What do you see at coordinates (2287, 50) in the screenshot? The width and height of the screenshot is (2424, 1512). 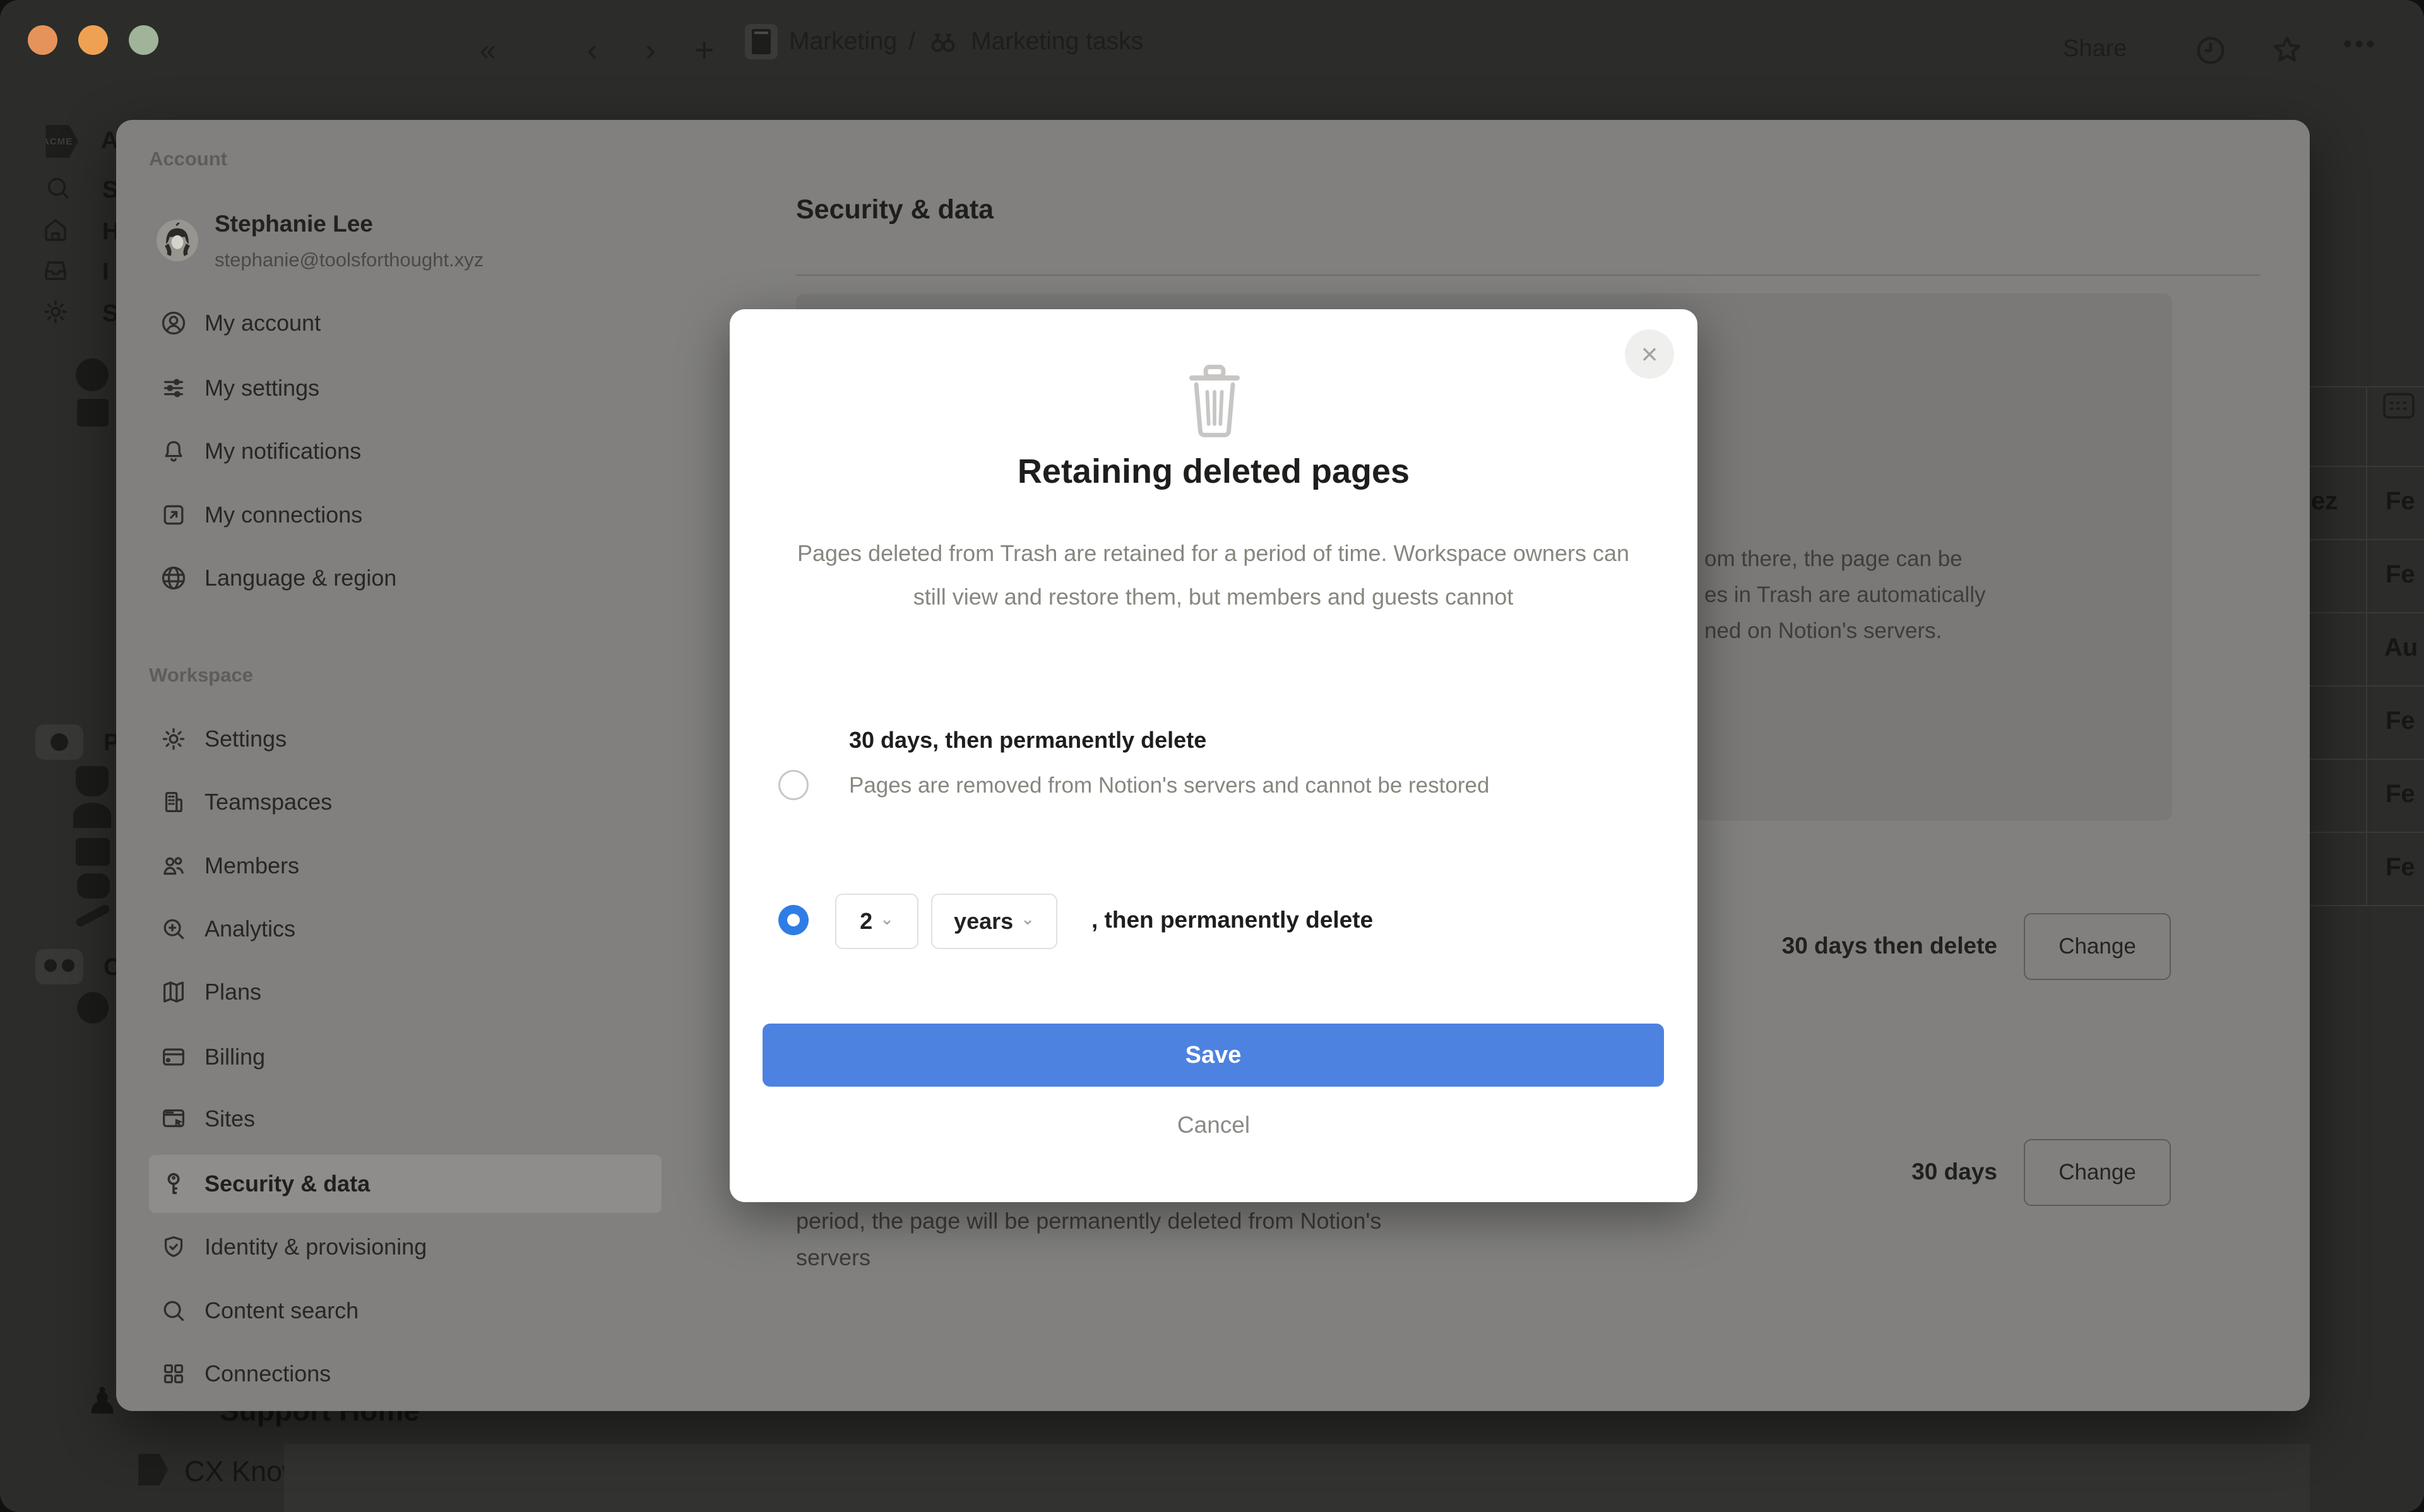 I see `favorite-star-icon` at bounding box center [2287, 50].